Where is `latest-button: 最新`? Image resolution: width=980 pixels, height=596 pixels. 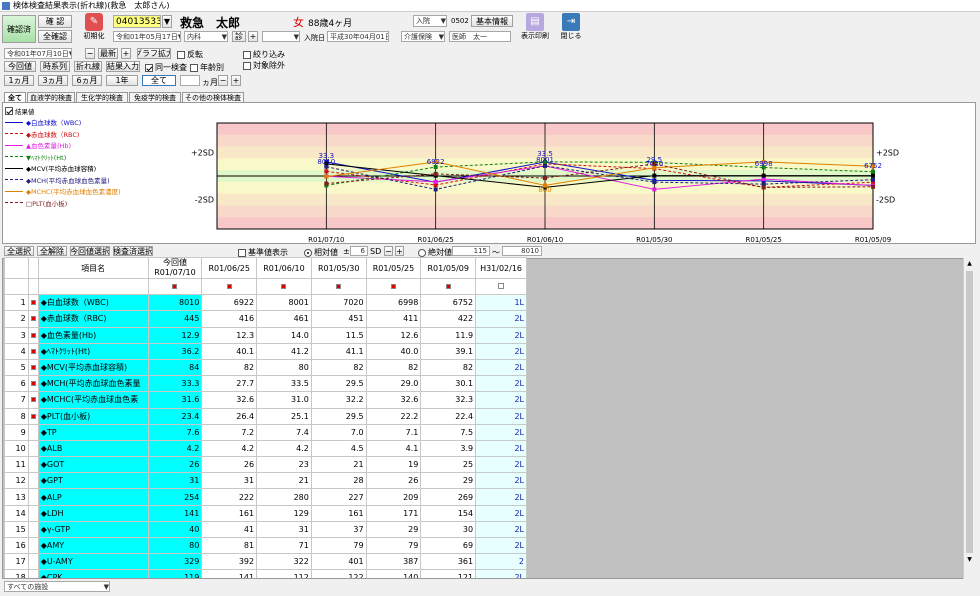 latest-button: 最新 is located at coordinates (108, 53).